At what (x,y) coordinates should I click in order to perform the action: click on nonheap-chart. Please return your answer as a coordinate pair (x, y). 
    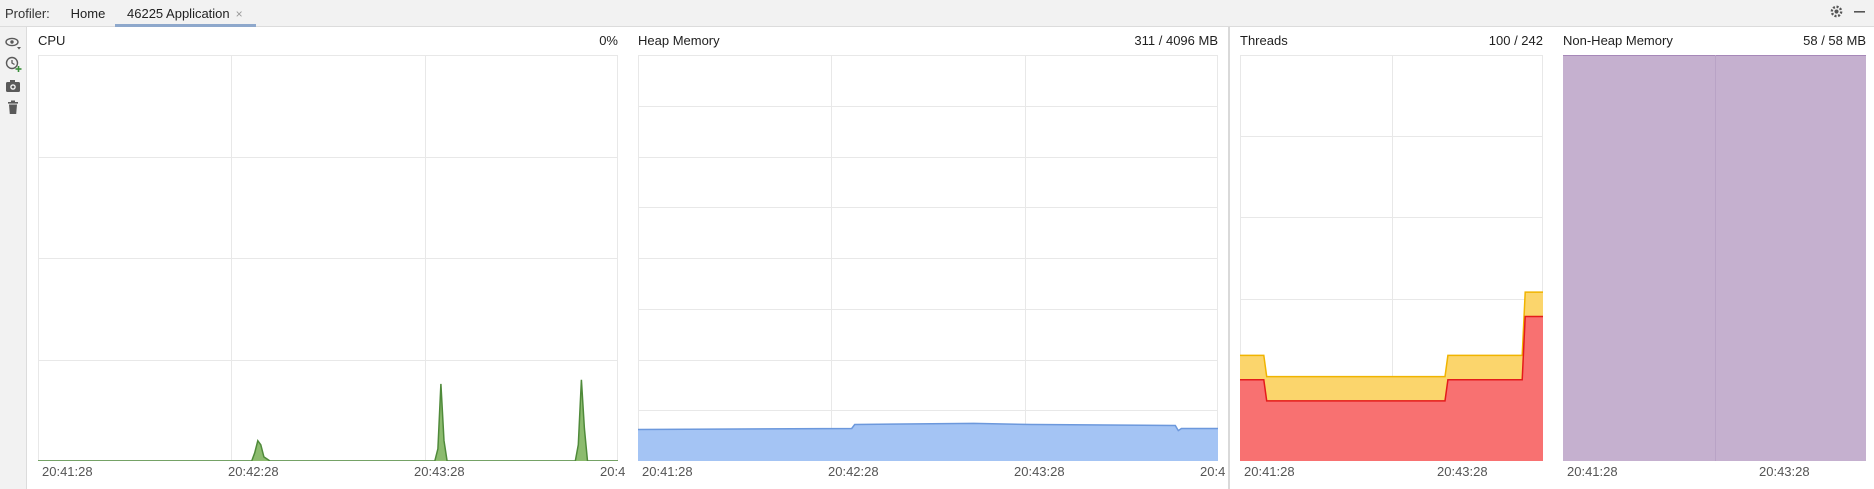
    Looking at the image, I should click on (1714, 258).